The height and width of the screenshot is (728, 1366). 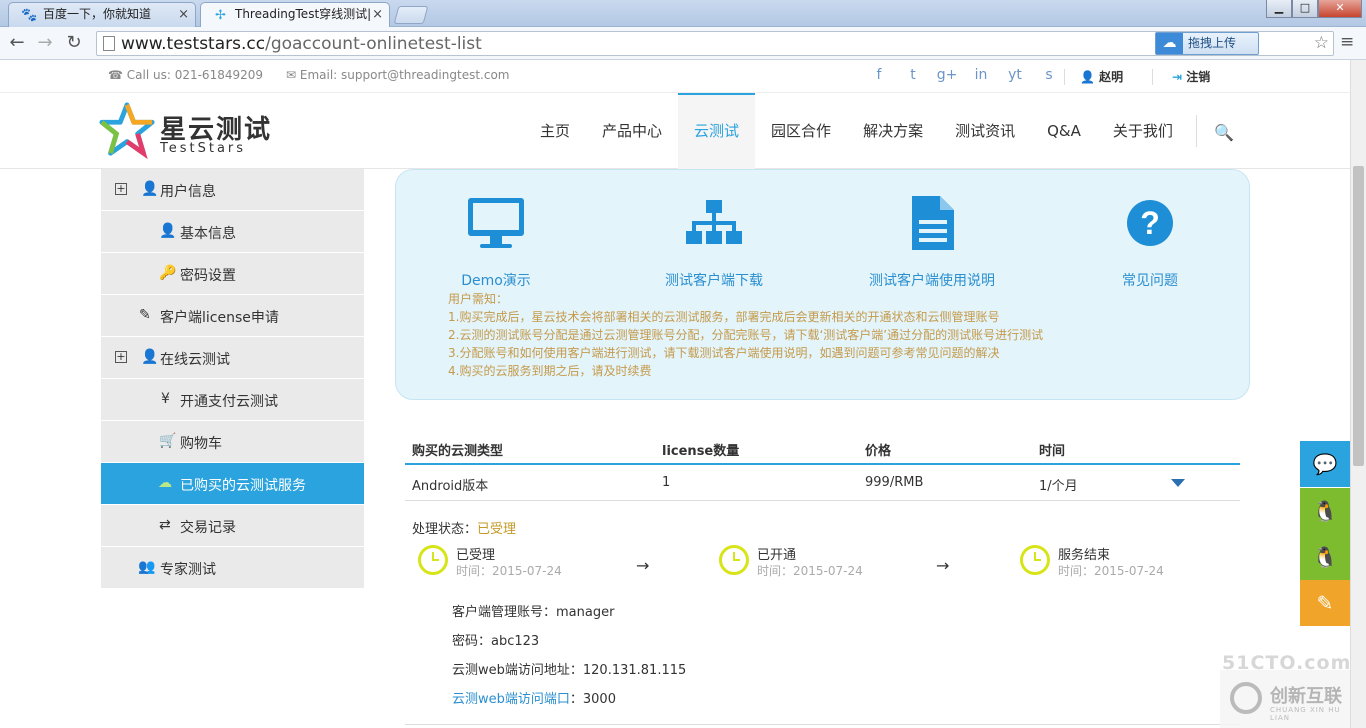 What do you see at coordinates (496, 239) in the screenshot?
I see `feature-demo: Demo演示` at bounding box center [496, 239].